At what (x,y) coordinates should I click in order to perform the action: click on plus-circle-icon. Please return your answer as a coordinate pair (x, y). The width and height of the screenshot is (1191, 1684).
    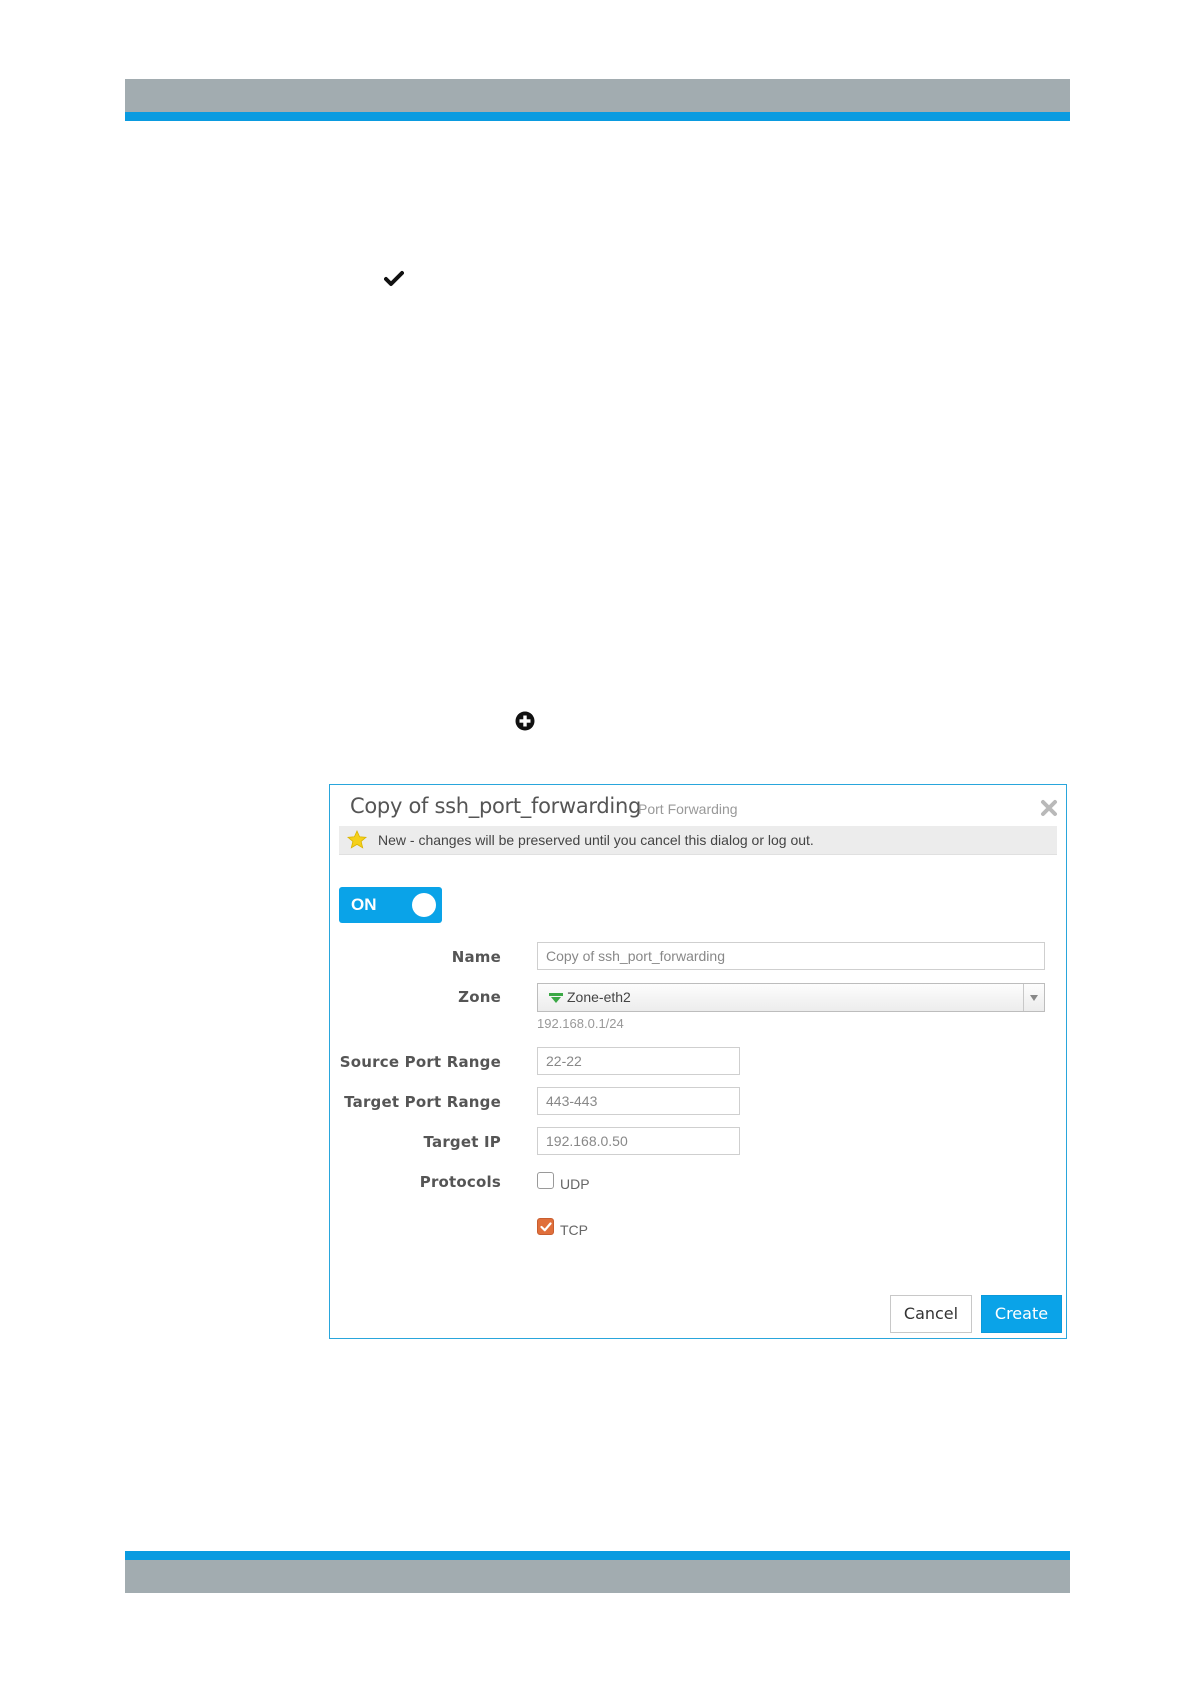
    Looking at the image, I should click on (525, 721).